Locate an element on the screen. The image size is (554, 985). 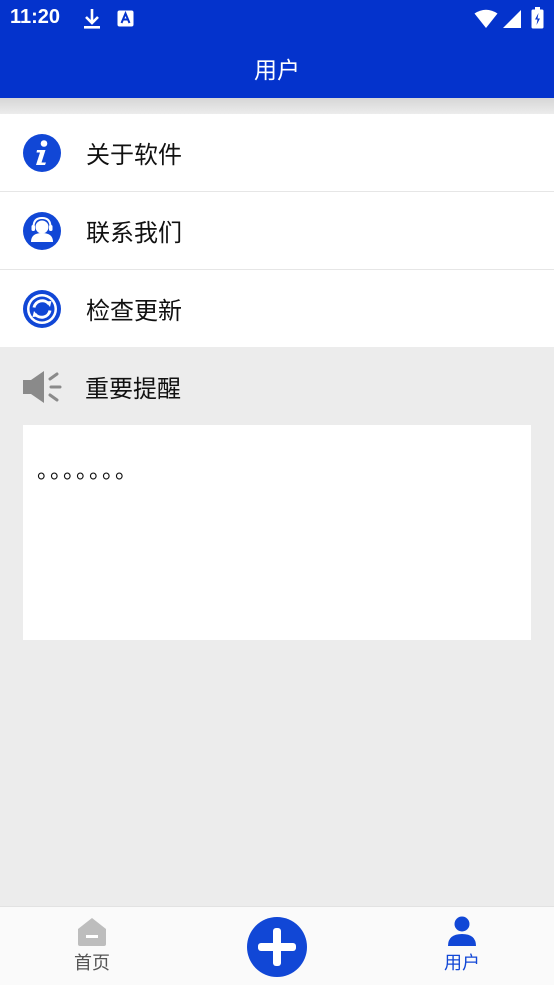
a-badge-icon is located at coordinates (125, 18).